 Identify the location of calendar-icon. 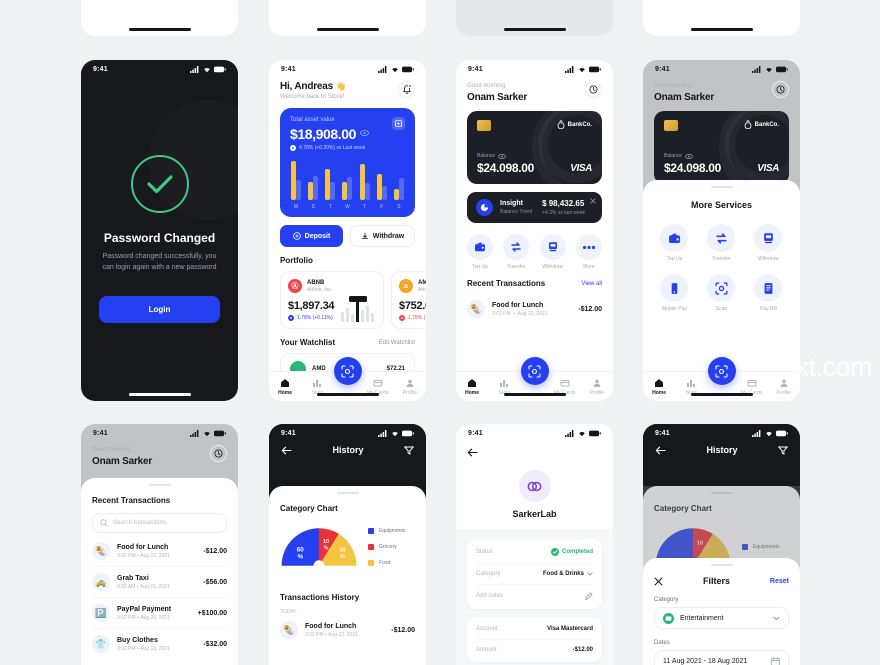
(775, 660).